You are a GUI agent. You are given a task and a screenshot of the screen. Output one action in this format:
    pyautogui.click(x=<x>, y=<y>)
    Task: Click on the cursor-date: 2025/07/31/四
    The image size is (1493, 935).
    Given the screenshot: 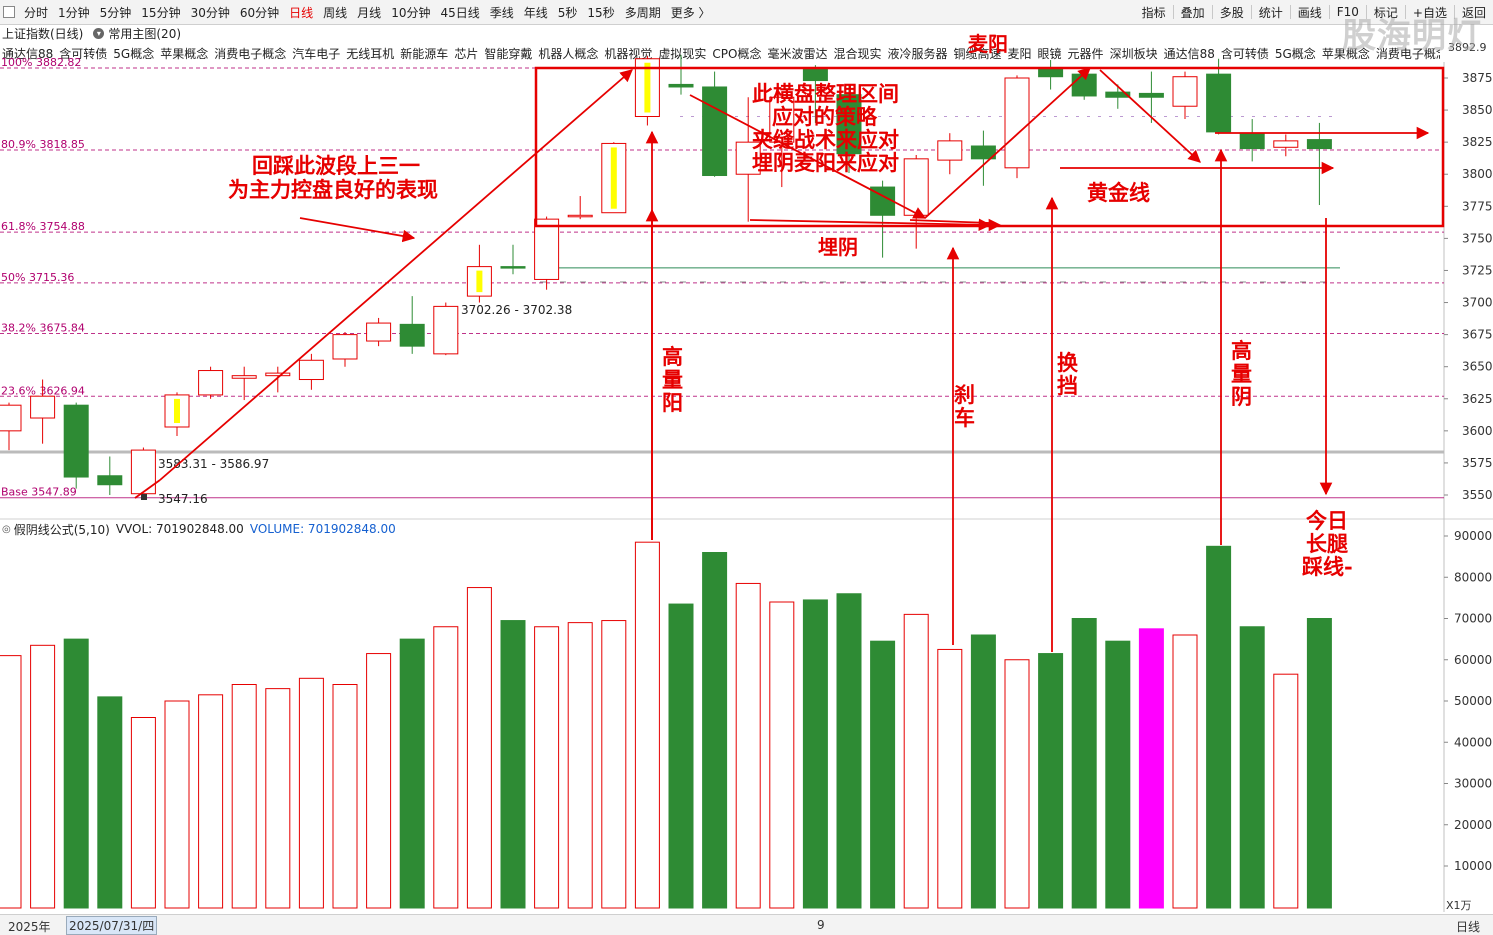 What is the action you would take?
    pyautogui.click(x=112, y=925)
    